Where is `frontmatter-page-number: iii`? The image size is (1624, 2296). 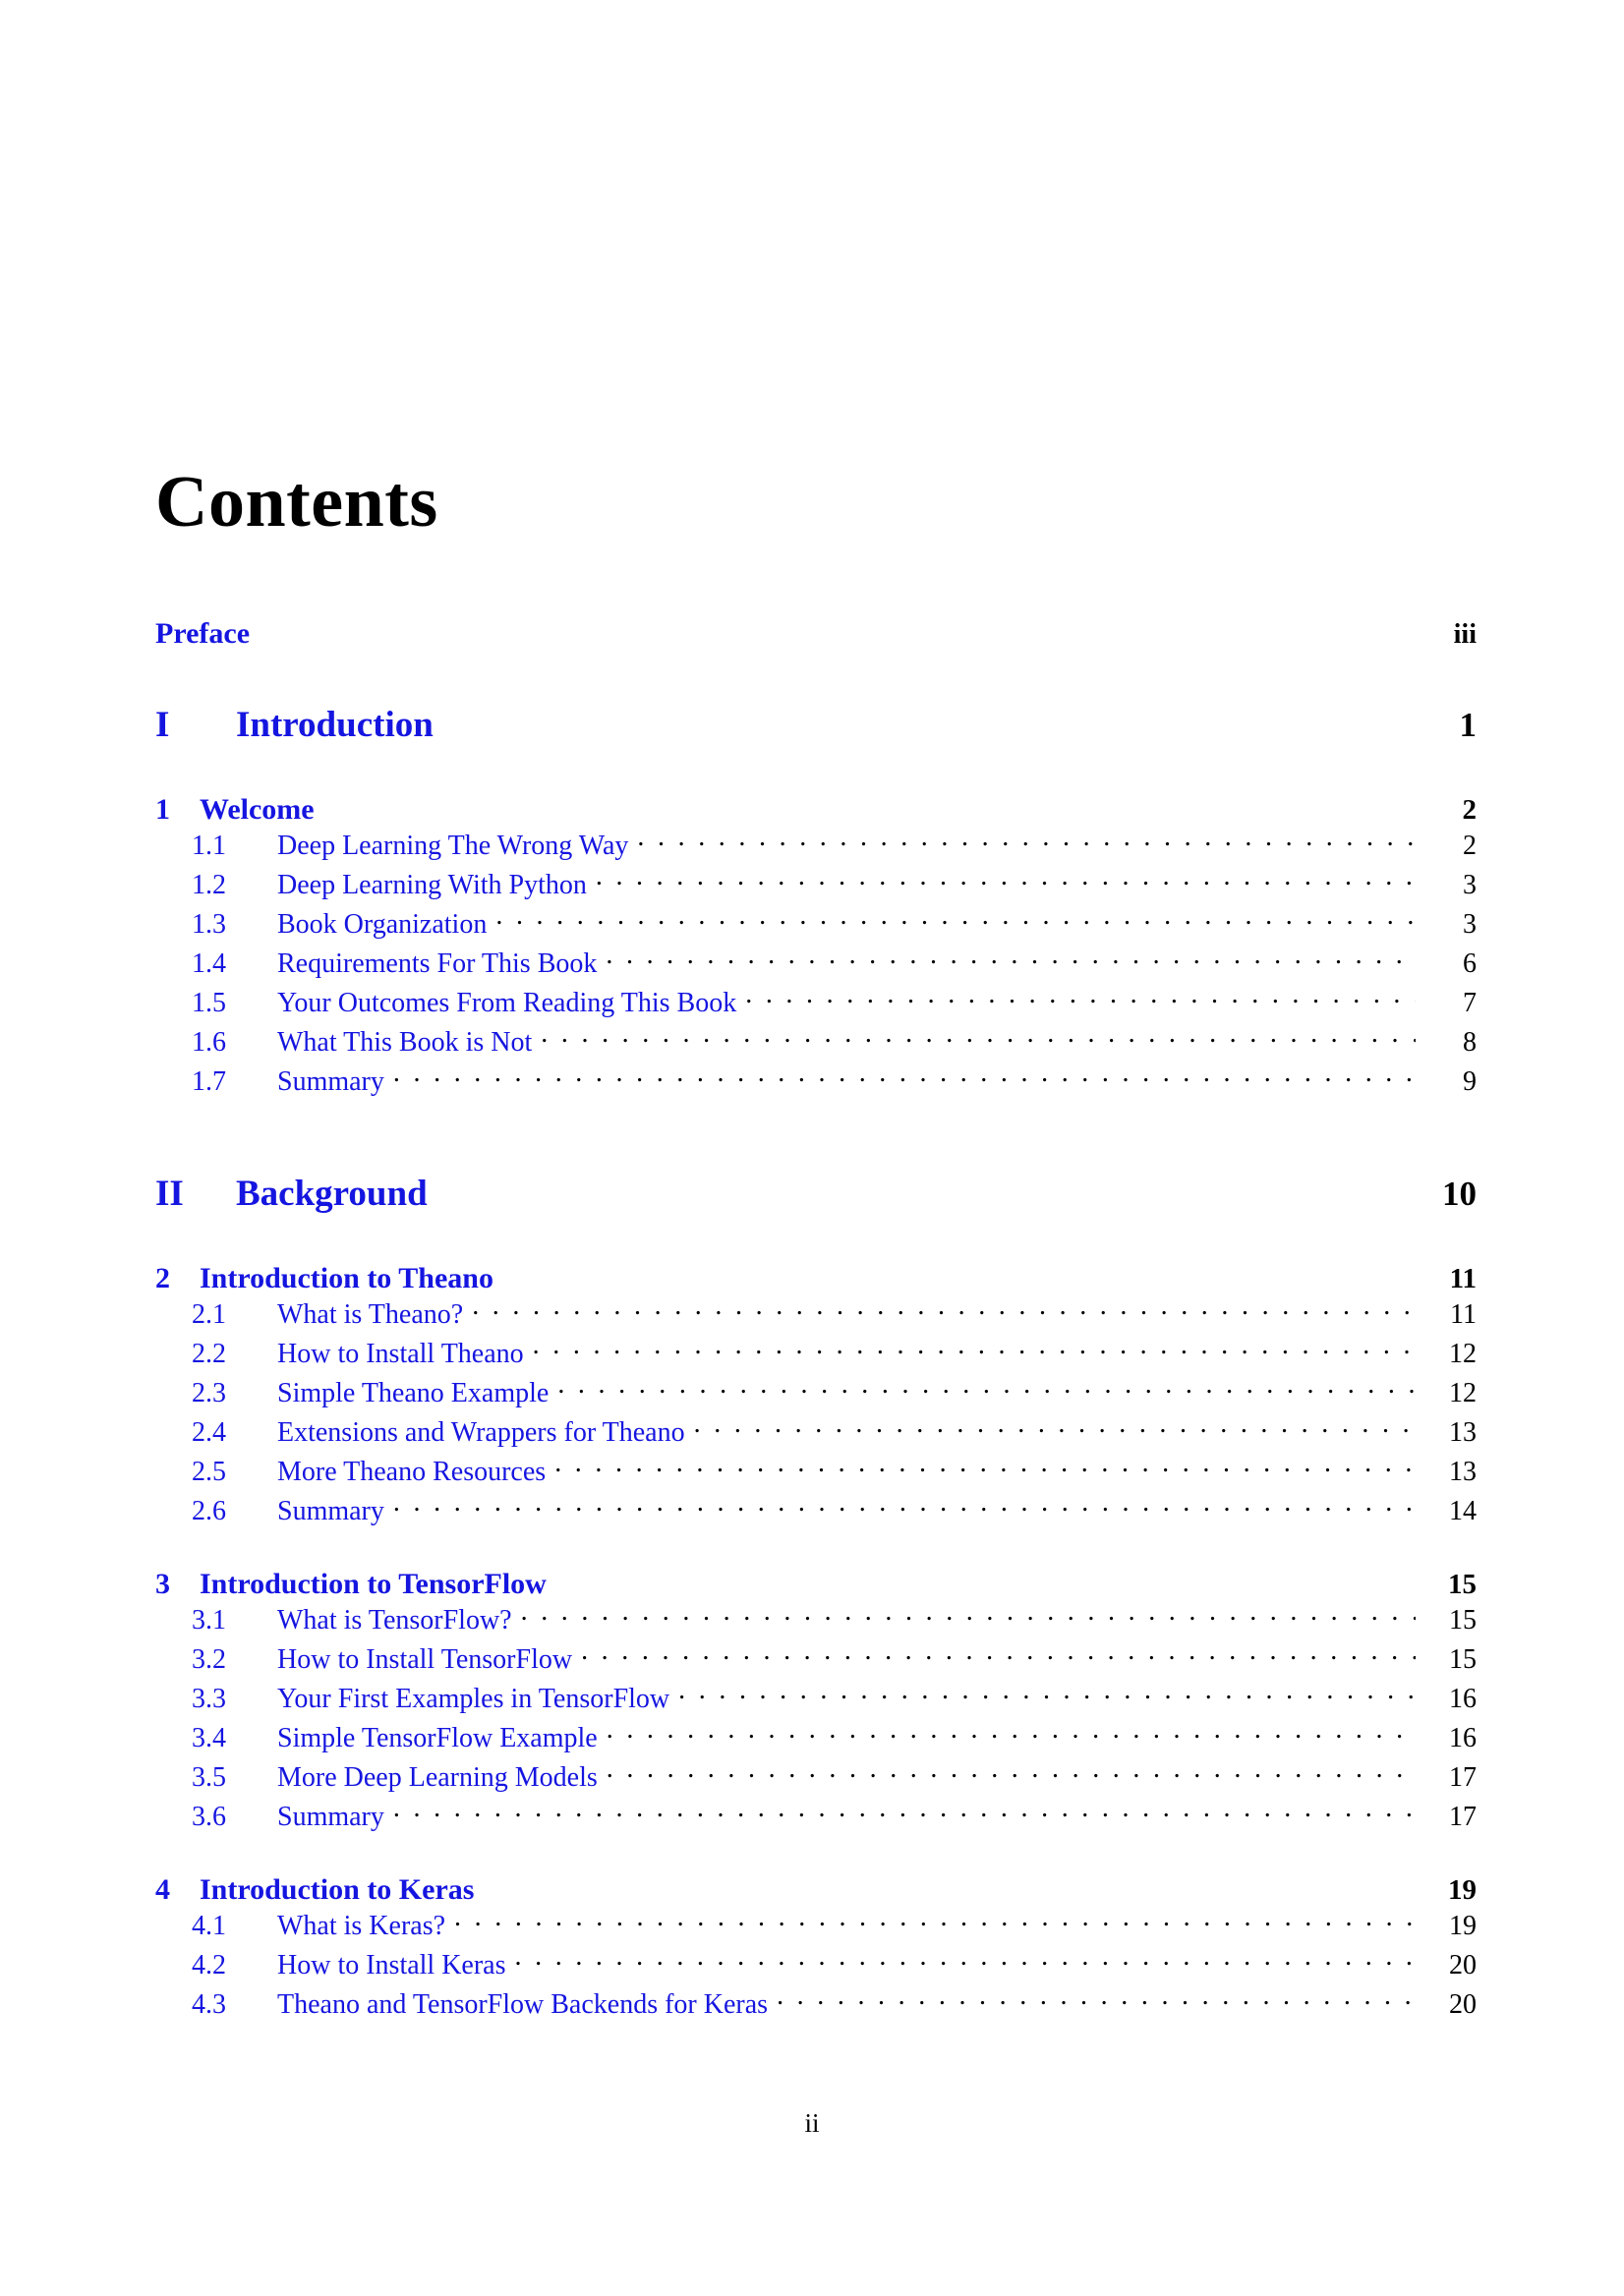
frontmatter-page-number: iii is located at coordinates (1465, 635).